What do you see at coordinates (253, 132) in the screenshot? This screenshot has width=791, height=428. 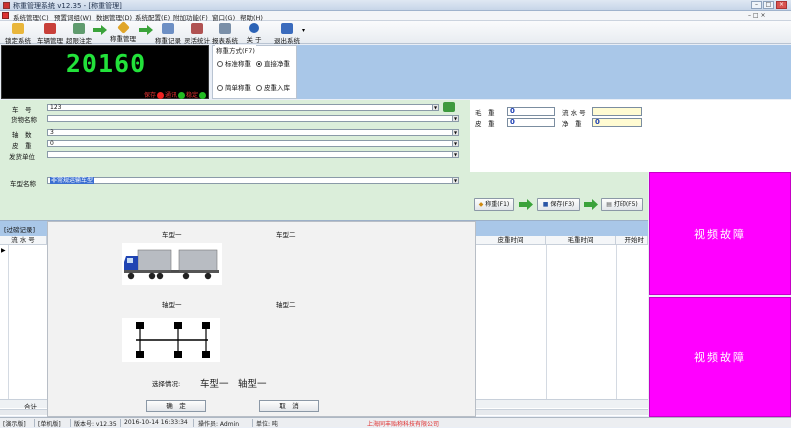 I see `axles-input: 3 ▼` at bounding box center [253, 132].